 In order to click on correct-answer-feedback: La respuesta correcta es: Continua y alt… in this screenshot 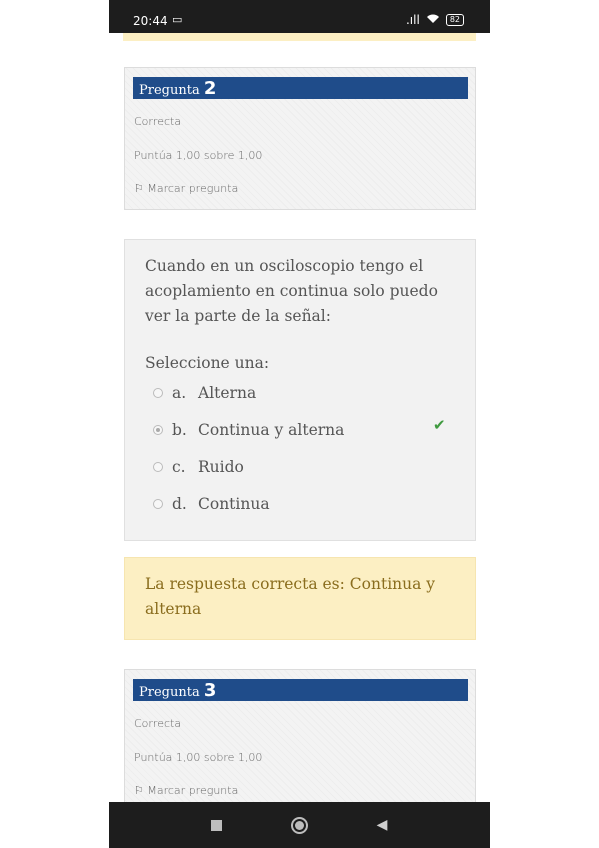, I will do `click(300, 598)`.